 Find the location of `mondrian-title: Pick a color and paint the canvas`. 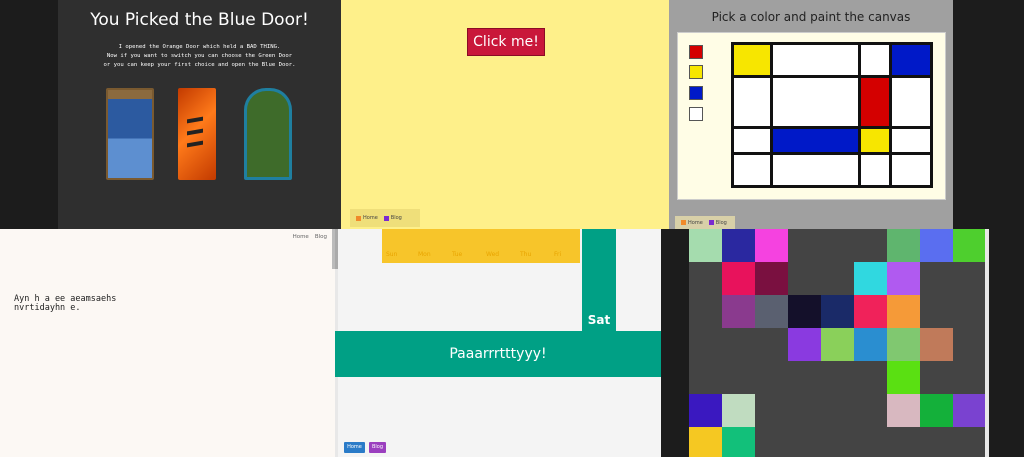

mondrian-title: Pick a color and paint the canvas is located at coordinates (811, 17).